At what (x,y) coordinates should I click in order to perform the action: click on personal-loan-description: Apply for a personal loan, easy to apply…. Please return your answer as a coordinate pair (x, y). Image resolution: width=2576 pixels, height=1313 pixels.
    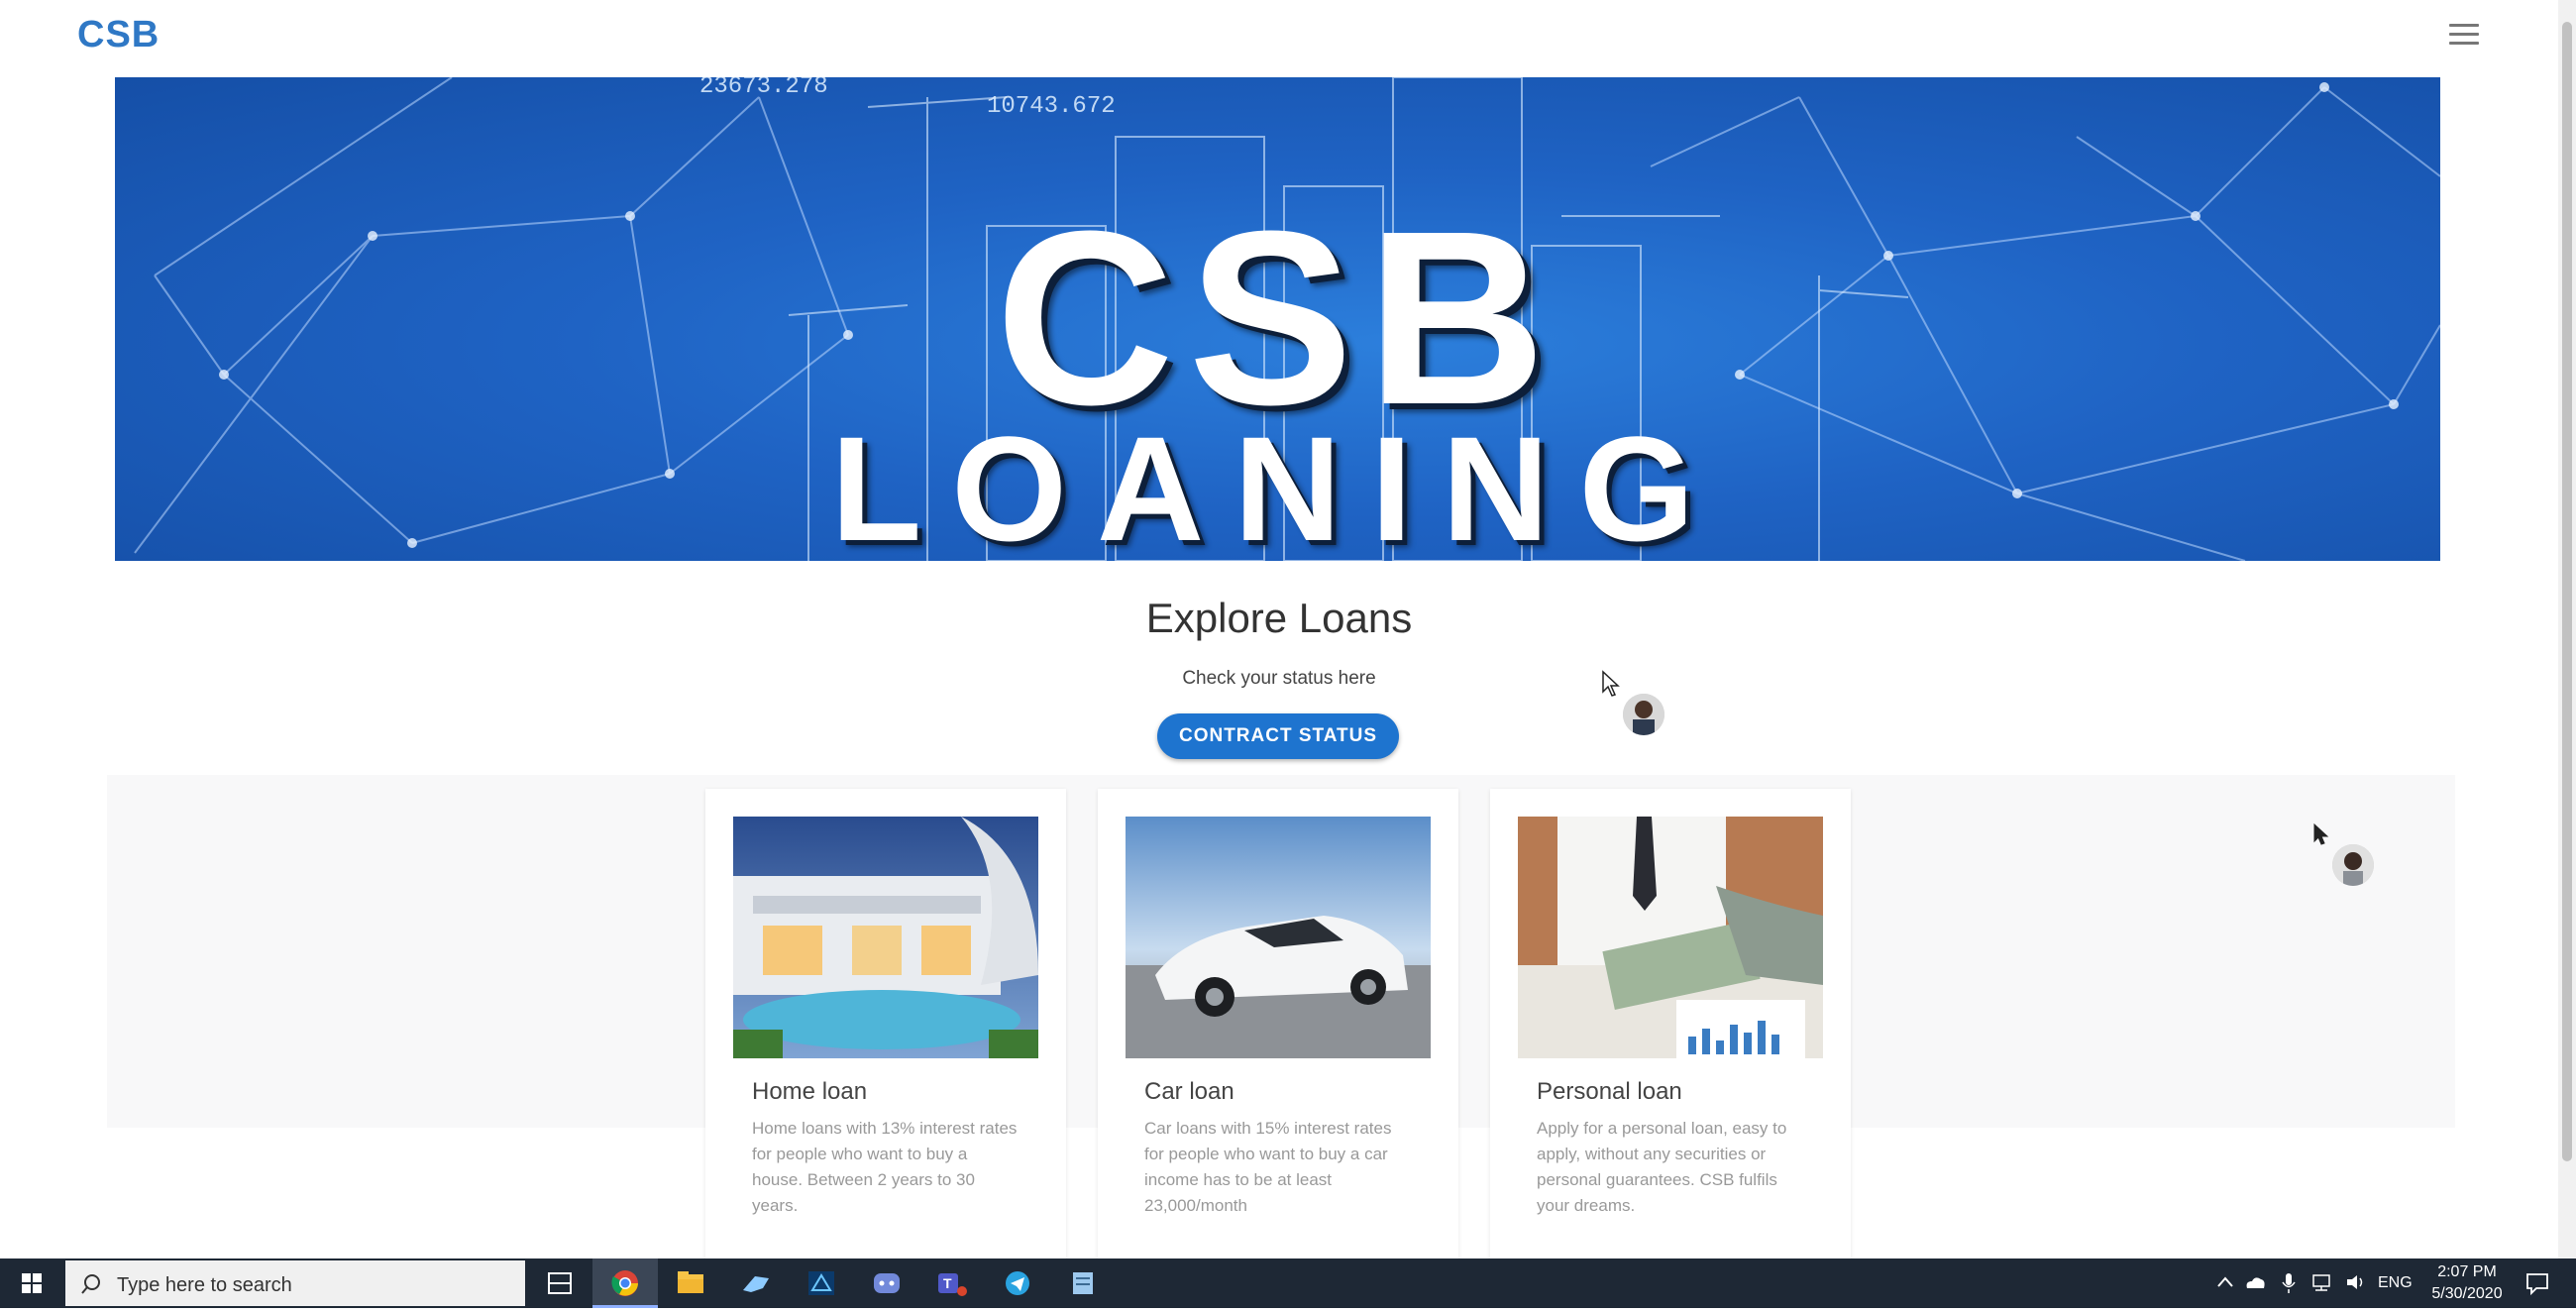
    Looking at the image, I should click on (1662, 1167).